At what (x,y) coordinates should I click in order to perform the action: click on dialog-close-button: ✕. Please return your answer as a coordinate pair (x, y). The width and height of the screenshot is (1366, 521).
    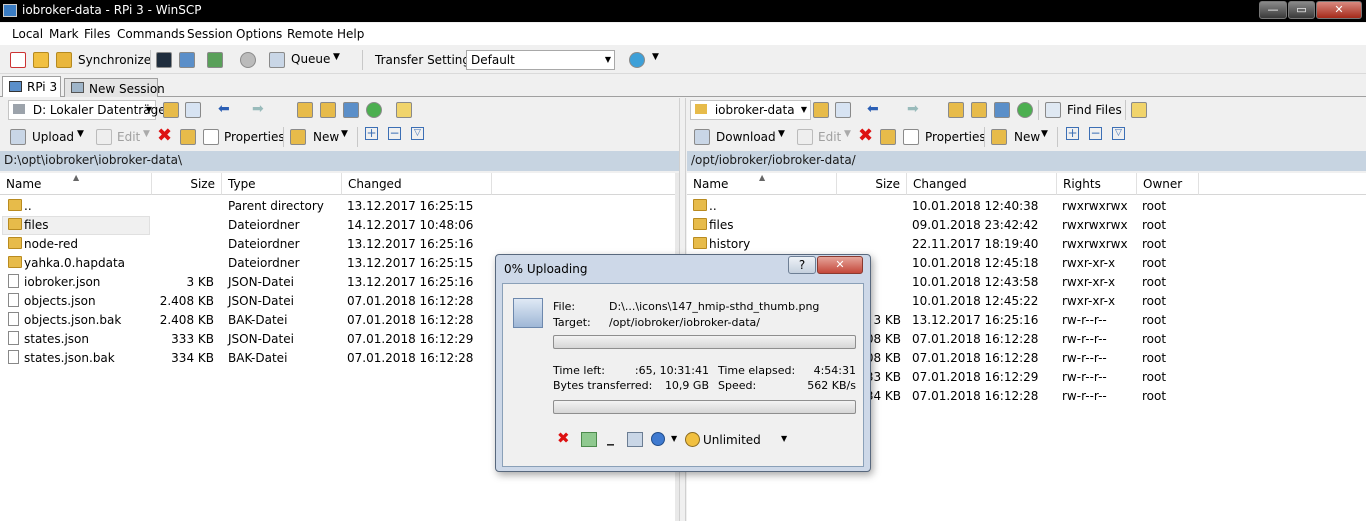
    Looking at the image, I should click on (840, 265).